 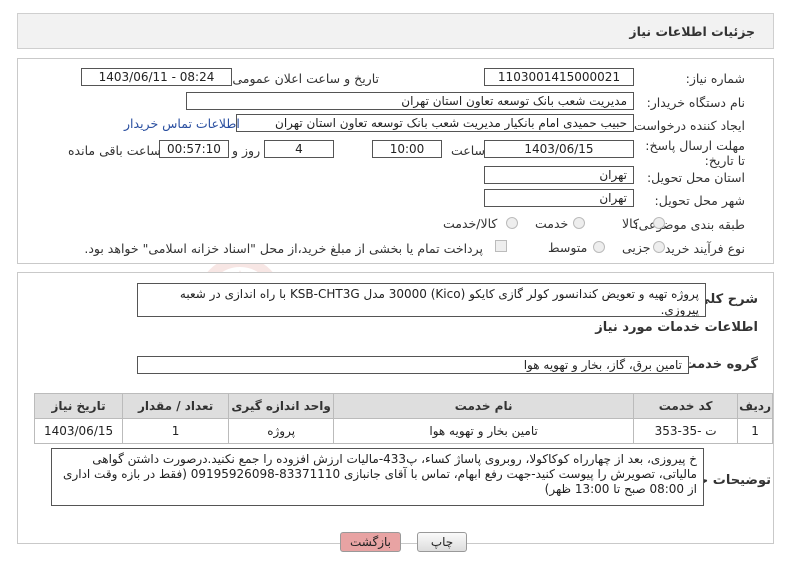 I want to click on deadline-date-field: 1403/06/15, so click(x=559, y=149).